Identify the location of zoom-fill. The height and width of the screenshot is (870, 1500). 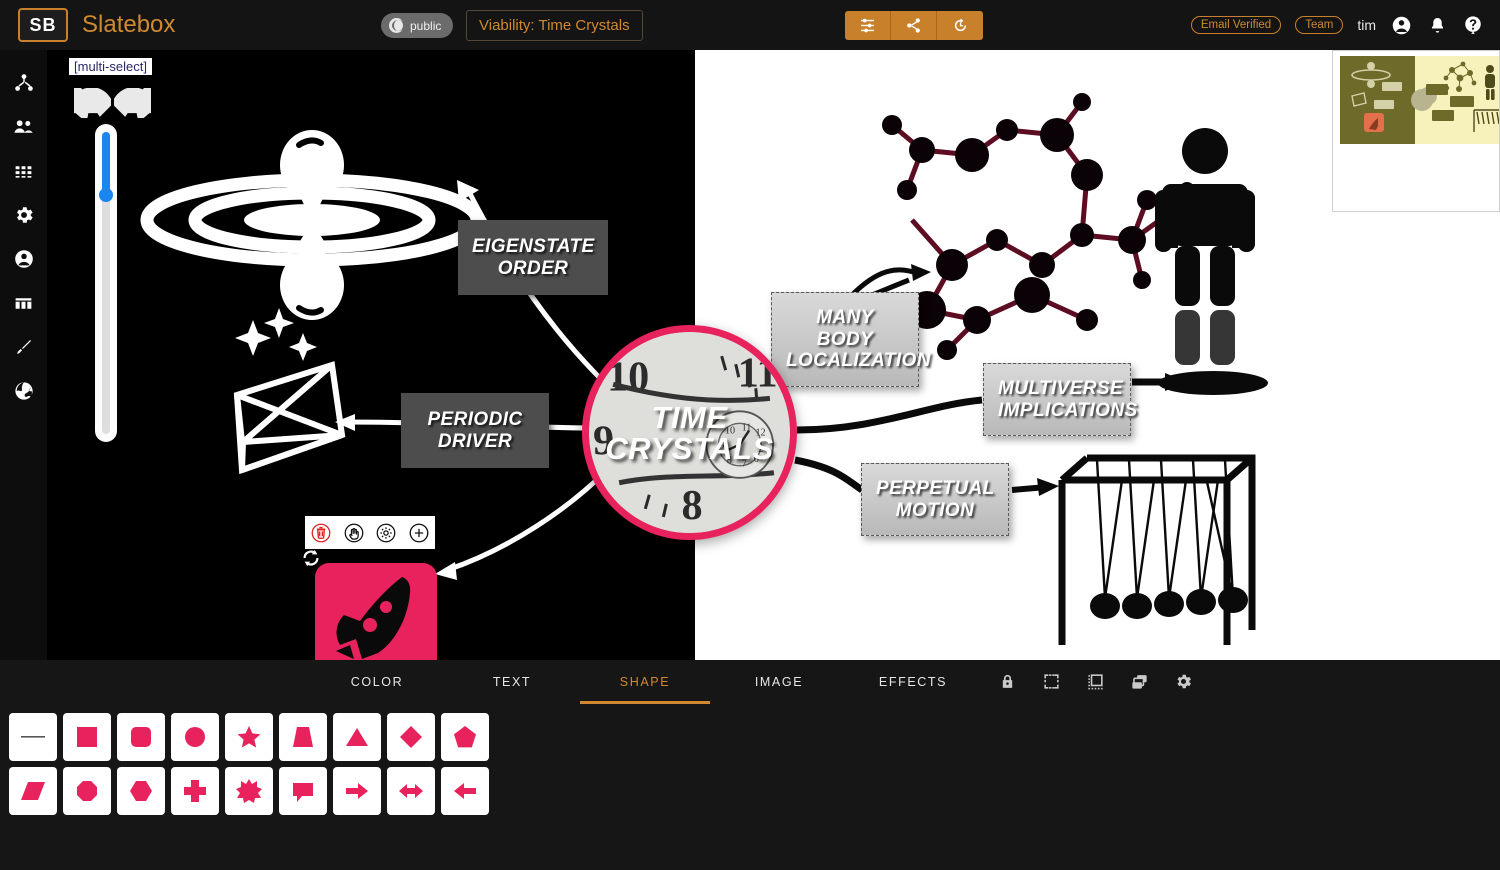
(106, 163).